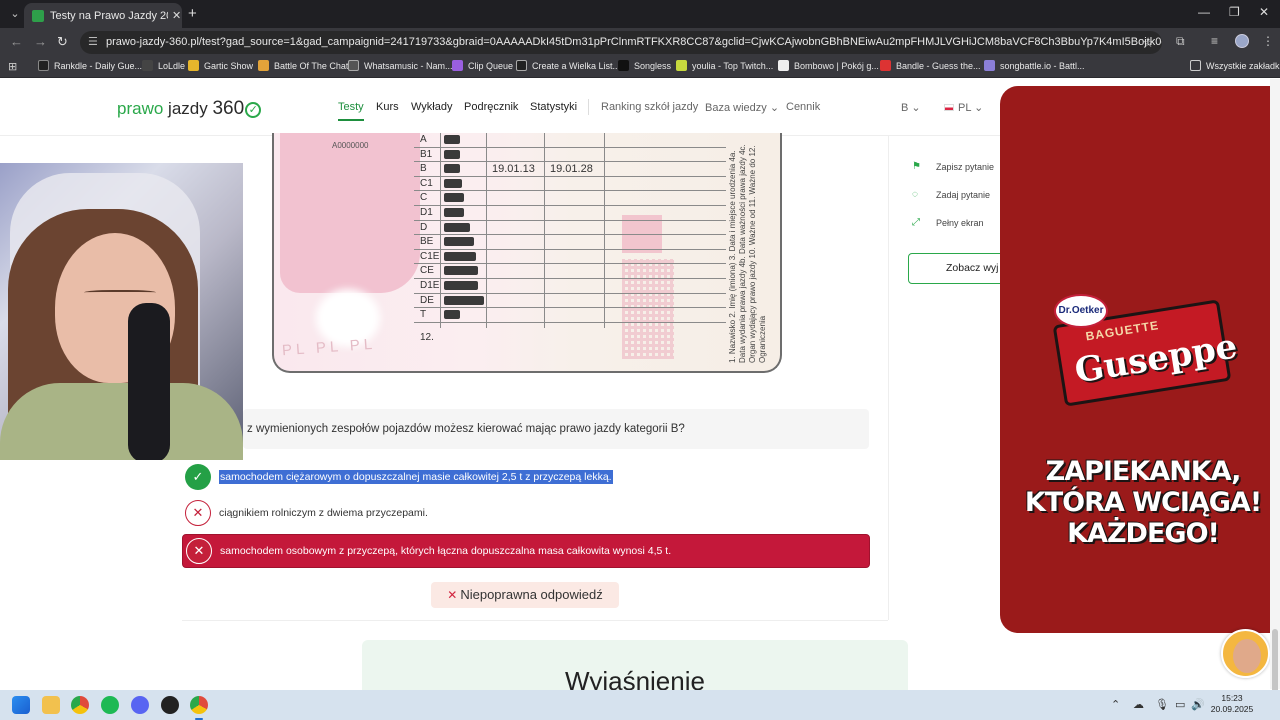  I want to click on restore-icon: ❐, so click(1234, 12).